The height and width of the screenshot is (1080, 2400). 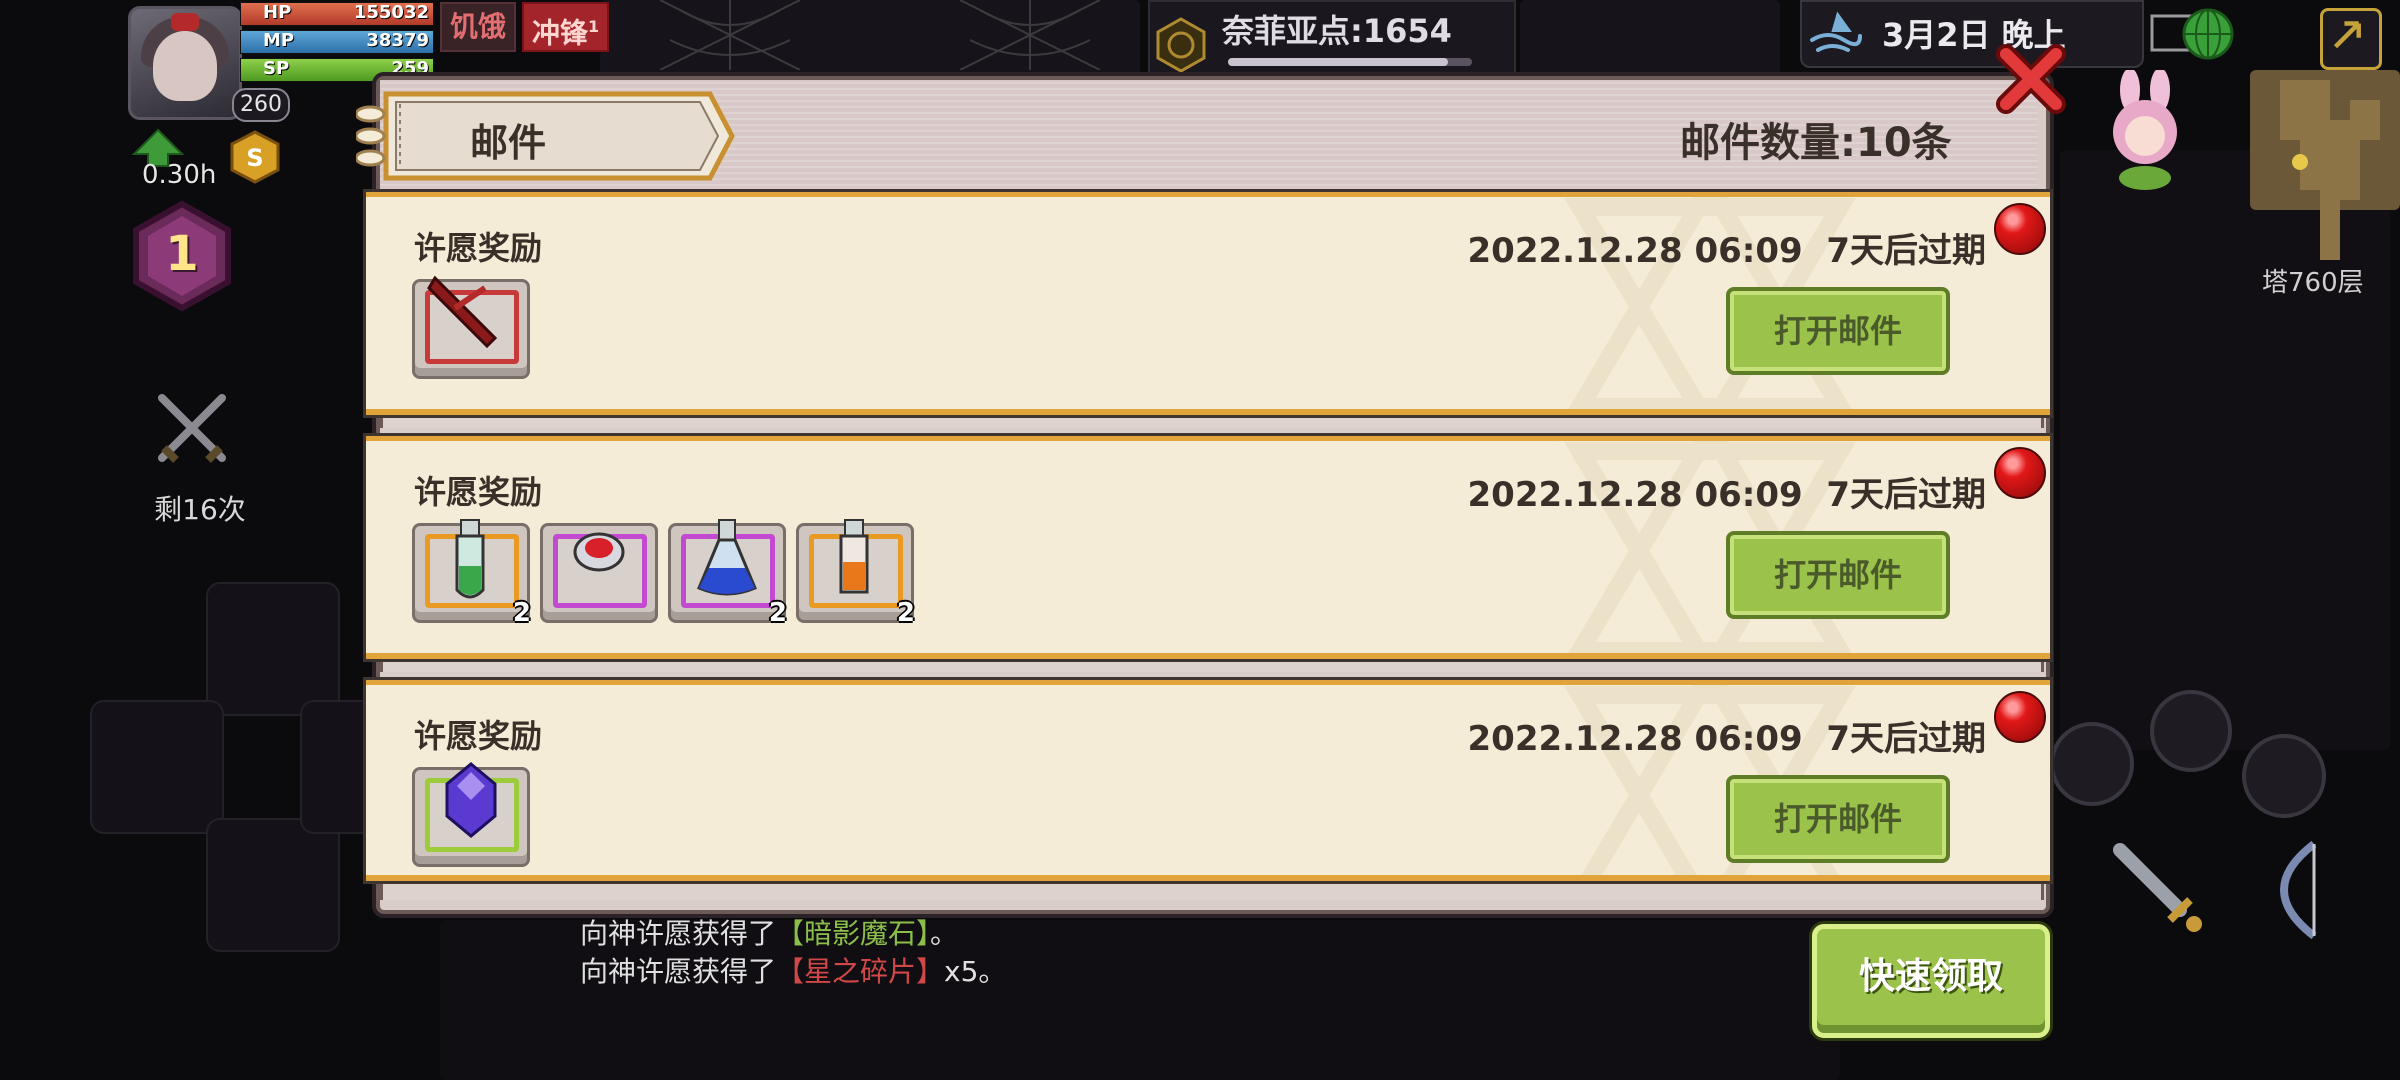 What do you see at coordinates (192, 428) in the screenshot?
I see `crossed-swords-icon` at bounding box center [192, 428].